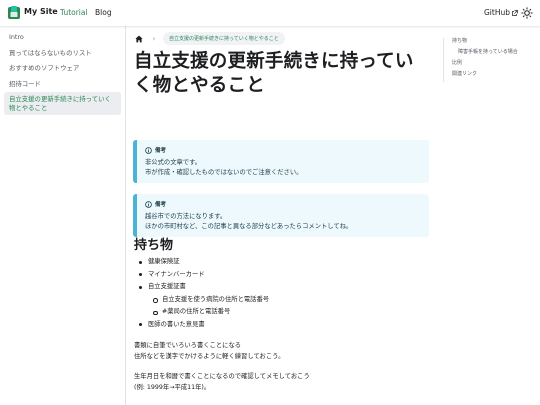 Image resolution: width=540 pixels, height=405 pixels. I want to click on note-admonition: 備考 非公式の文章です。 市が作成・確認したものではないのでご注意ください。, so click(281, 161).